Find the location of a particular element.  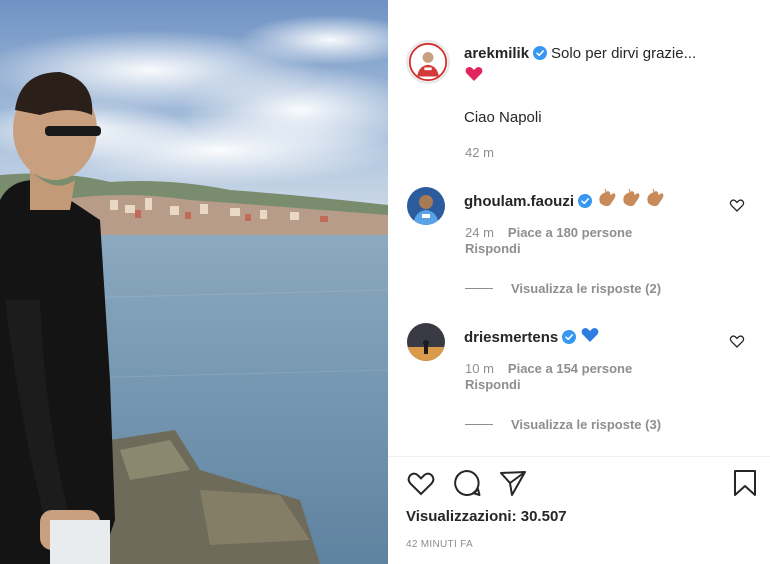

red-heart-emoji is located at coordinates (474, 74).